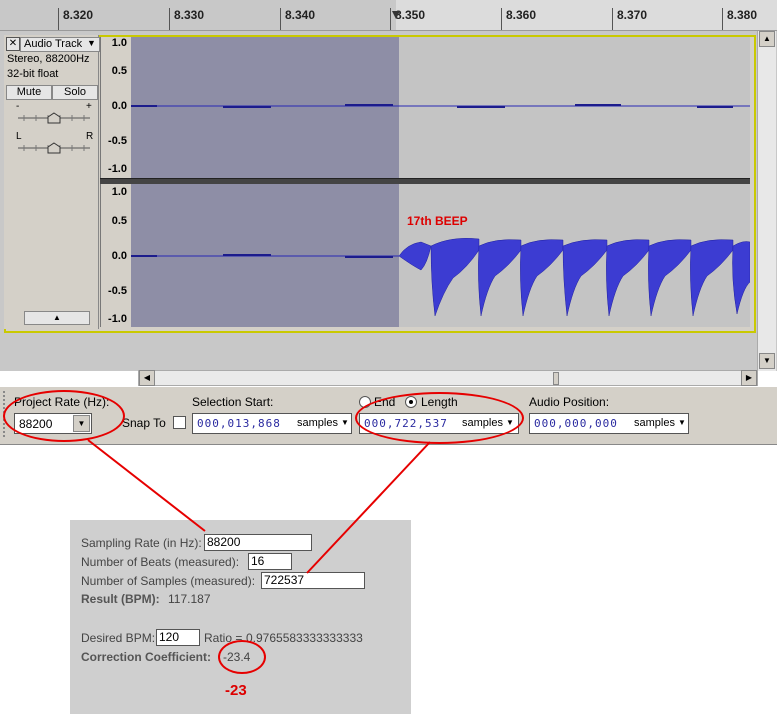 The height and width of the screenshot is (714, 777). What do you see at coordinates (259, 506) in the screenshot?
I see `annotation-connector-lines` at bounding box center [259, 506].